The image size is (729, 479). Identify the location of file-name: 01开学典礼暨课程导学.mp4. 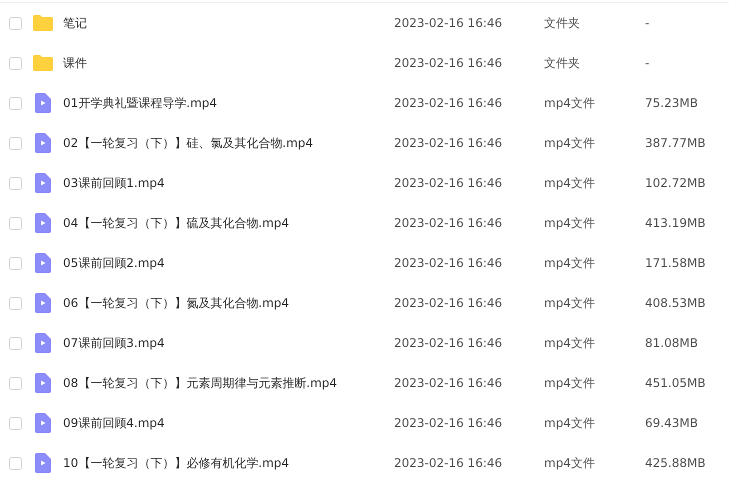
(228, 103).